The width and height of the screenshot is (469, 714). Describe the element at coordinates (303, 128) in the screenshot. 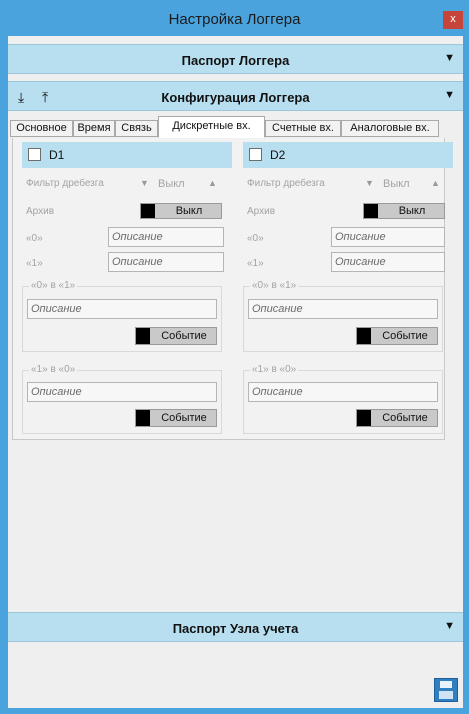

I see `tab-counter-inputs: Счетные вх.` at that location.